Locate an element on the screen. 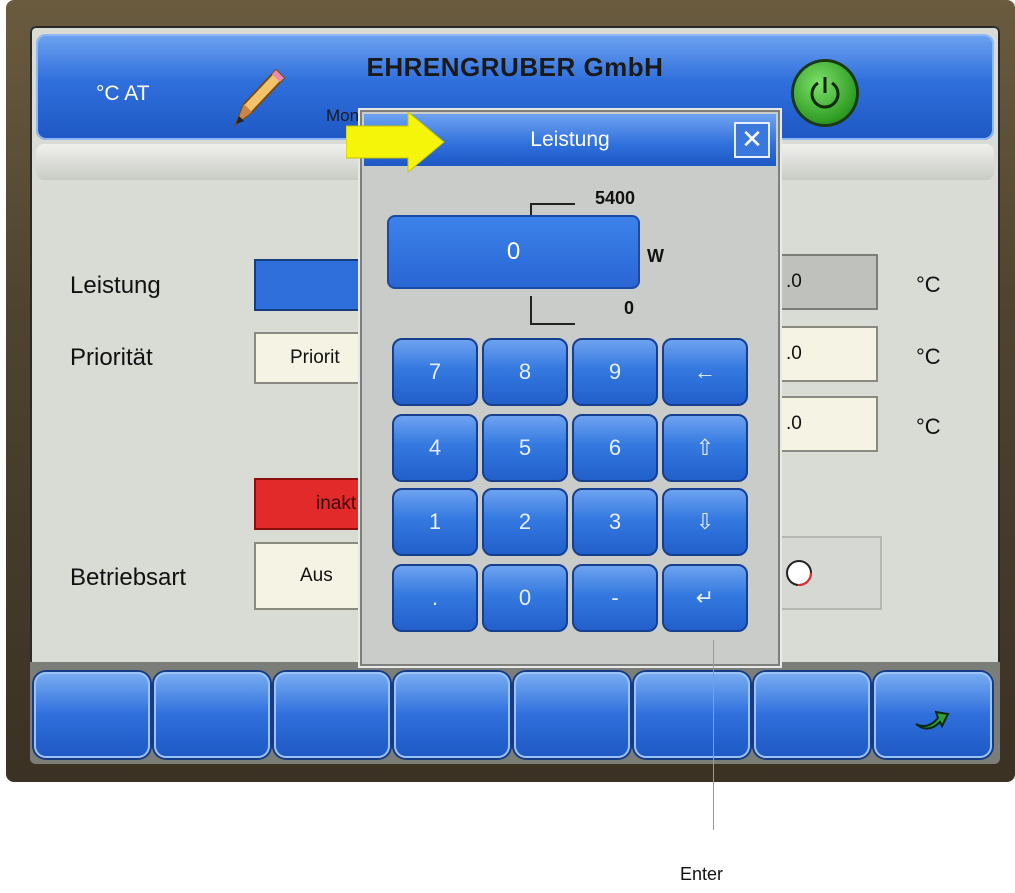 Image resolution: width=1015 pixels, height=893 pixels. key-1: 1 is located at coordinates (435, 522).